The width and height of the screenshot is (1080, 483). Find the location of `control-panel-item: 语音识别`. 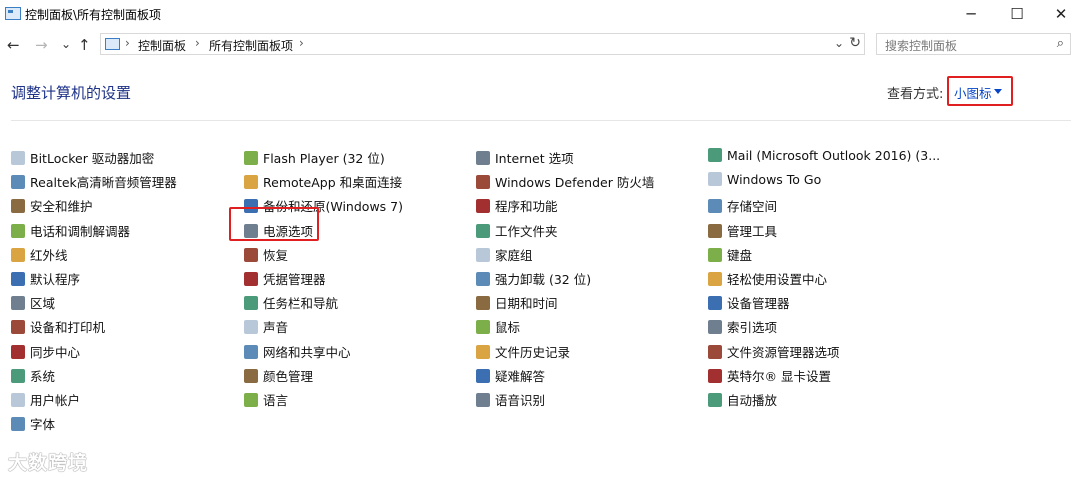

control-panel-item: 语音识别 is located at coordinates (565, 402).